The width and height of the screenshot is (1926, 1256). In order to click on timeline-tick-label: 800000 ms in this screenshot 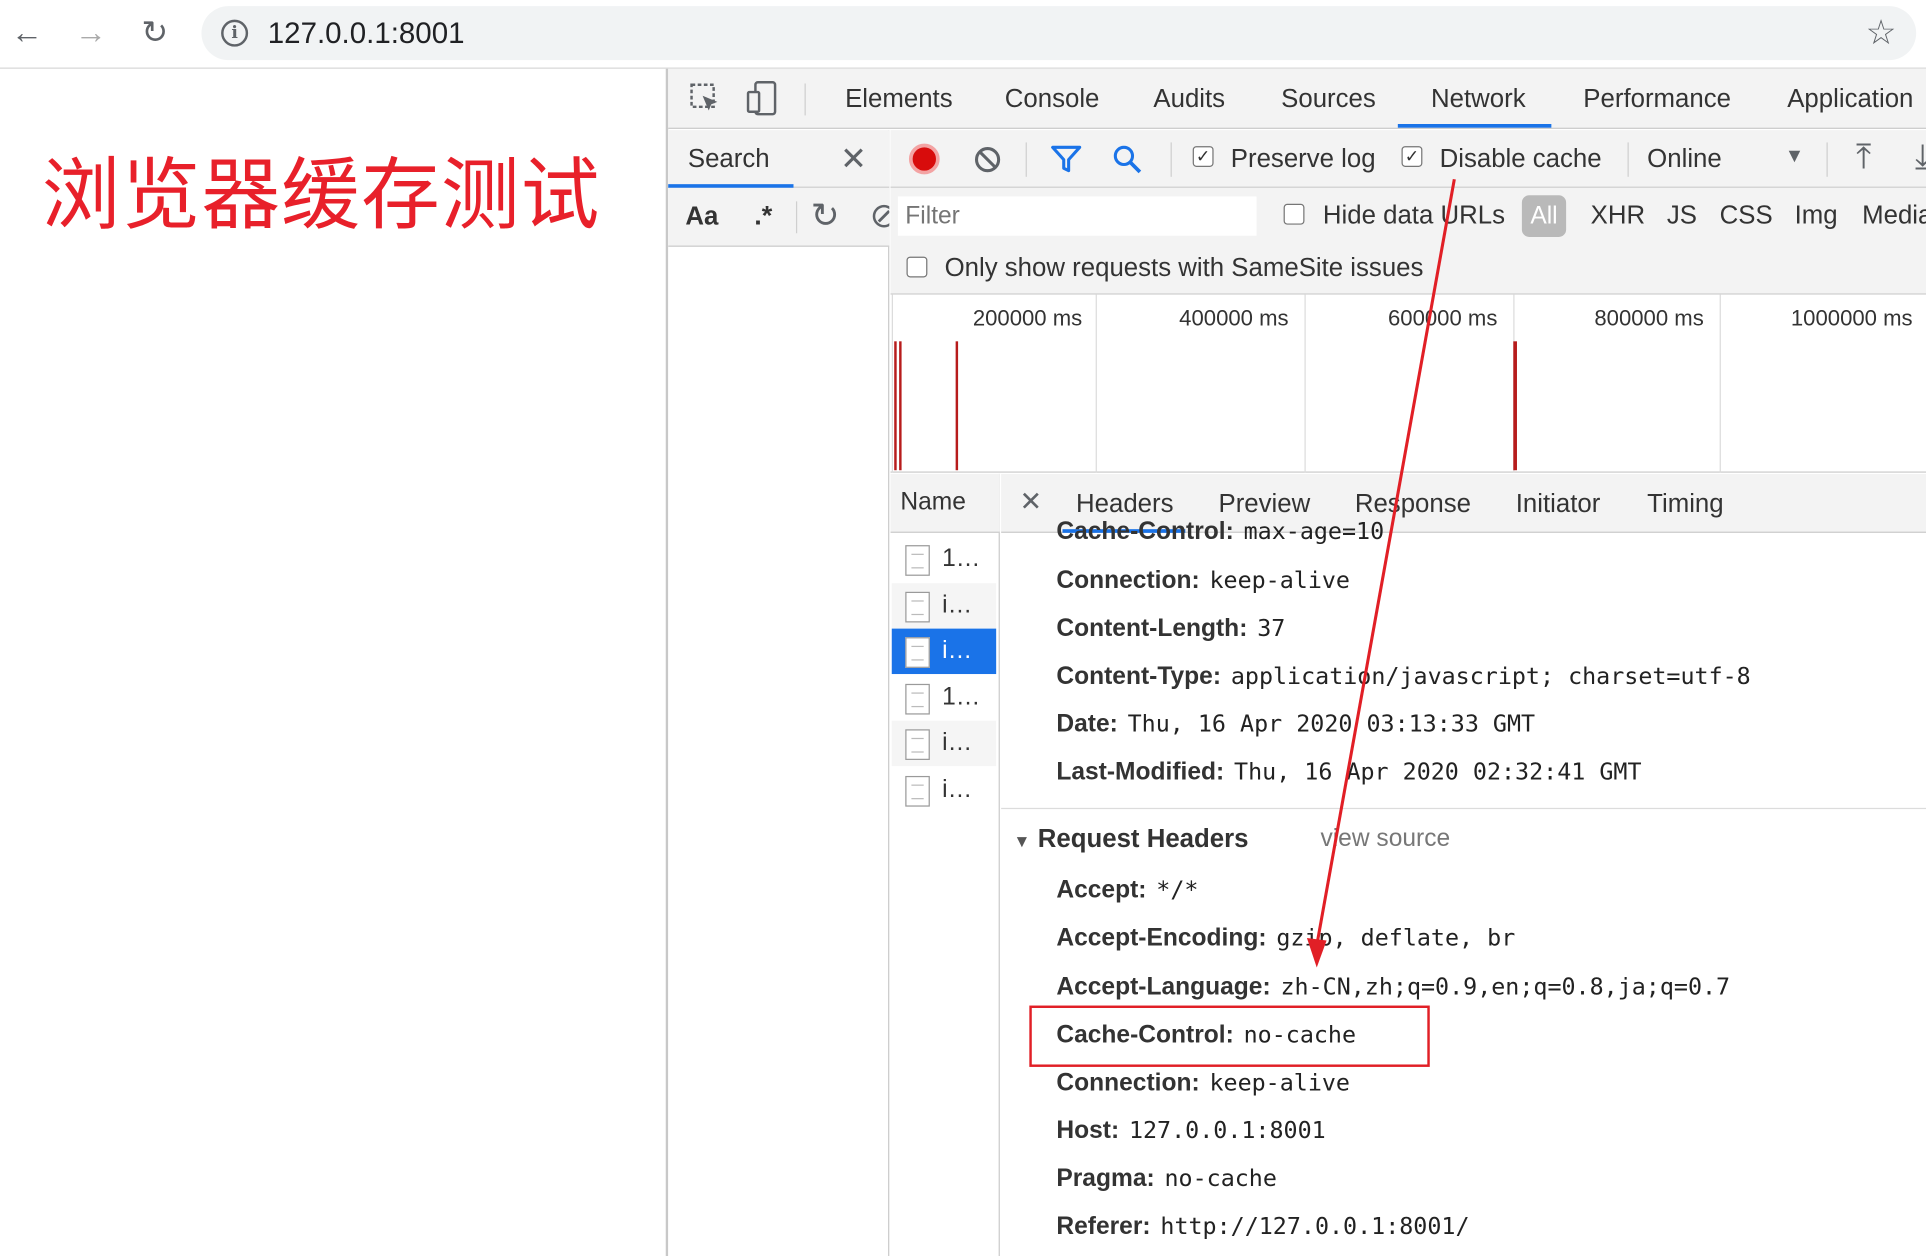, I will do `click(1649, 318)`.